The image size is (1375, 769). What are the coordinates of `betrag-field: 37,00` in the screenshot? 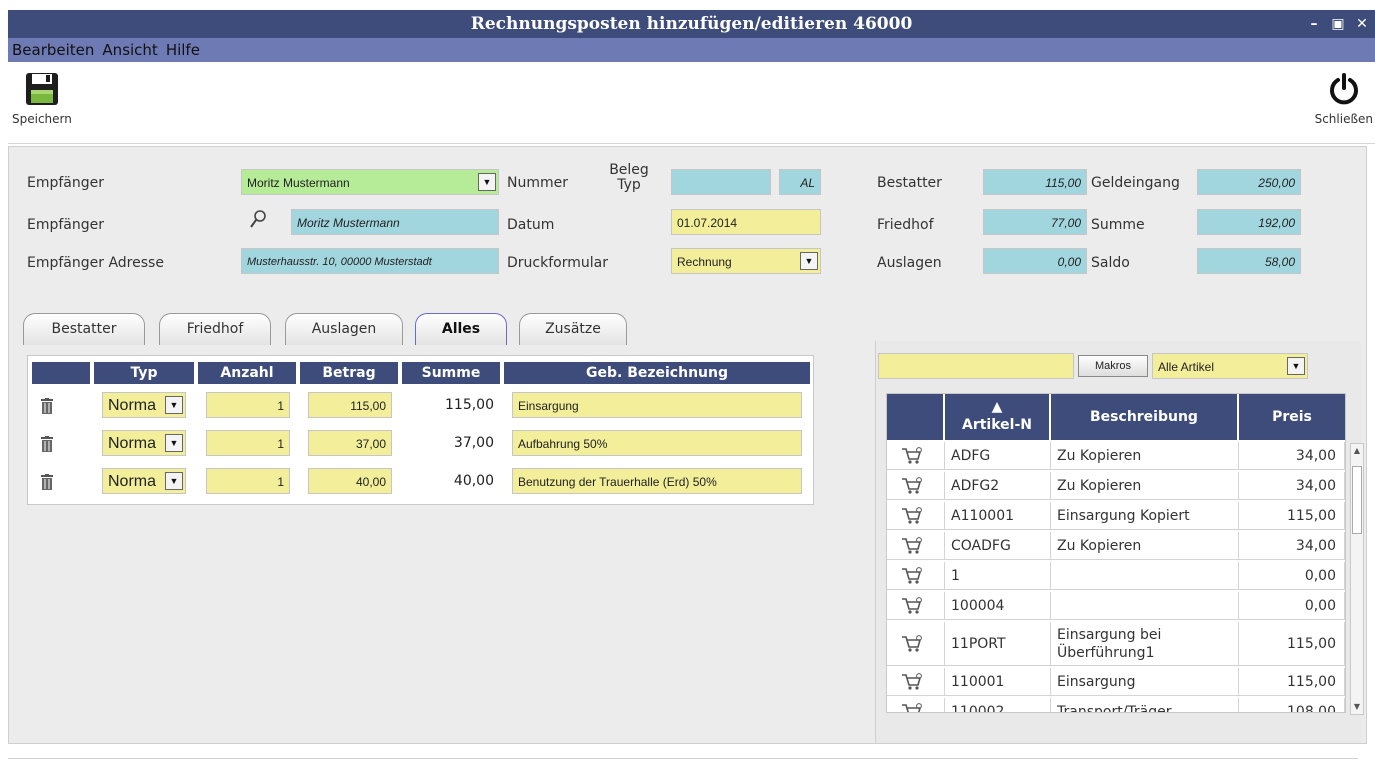 It's located at (350, 443).